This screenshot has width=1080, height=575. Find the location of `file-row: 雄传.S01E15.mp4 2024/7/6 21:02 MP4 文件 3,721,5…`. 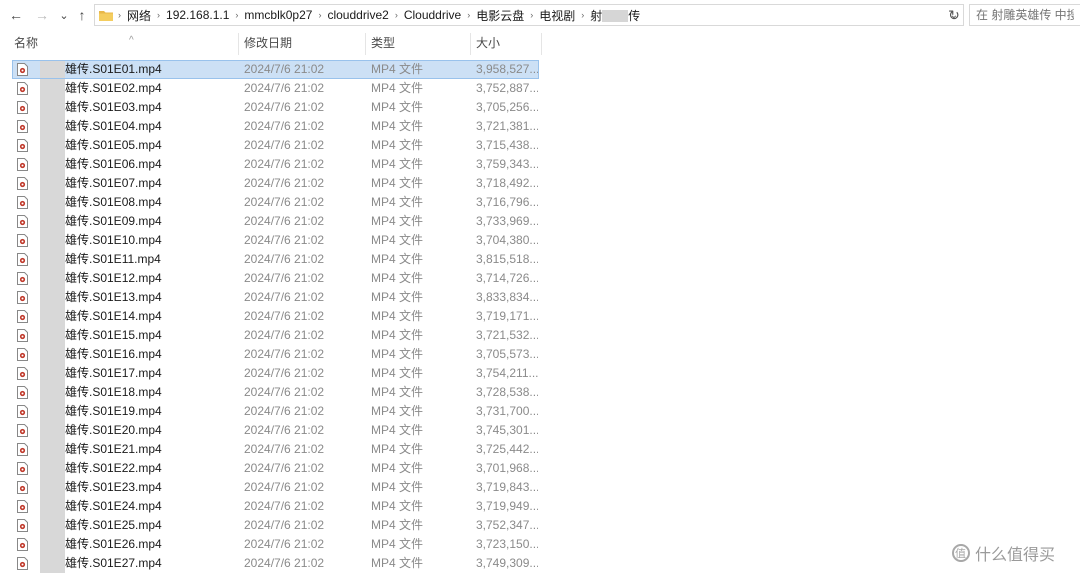

file-row: 雄传.S01E15.mp4 2024/7/6 21:02 MP4 文件 3,721,5… is located at coordinates (275, 335).